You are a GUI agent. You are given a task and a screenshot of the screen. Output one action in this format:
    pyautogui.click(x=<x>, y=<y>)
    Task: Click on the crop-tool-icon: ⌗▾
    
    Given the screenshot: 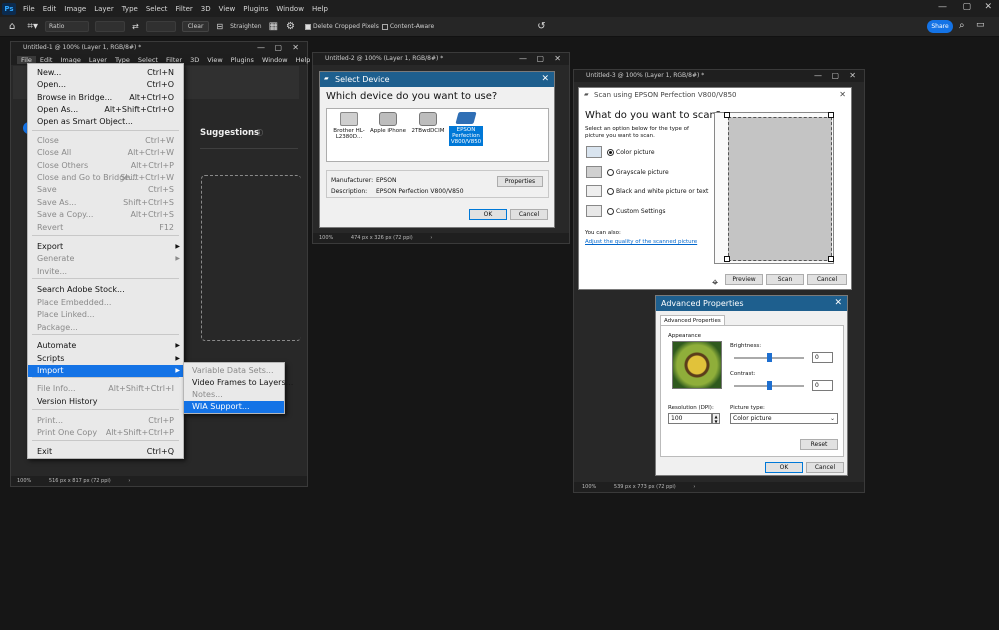 What is the action you would take?
    pyautogui.click(x=32, y=26)
    